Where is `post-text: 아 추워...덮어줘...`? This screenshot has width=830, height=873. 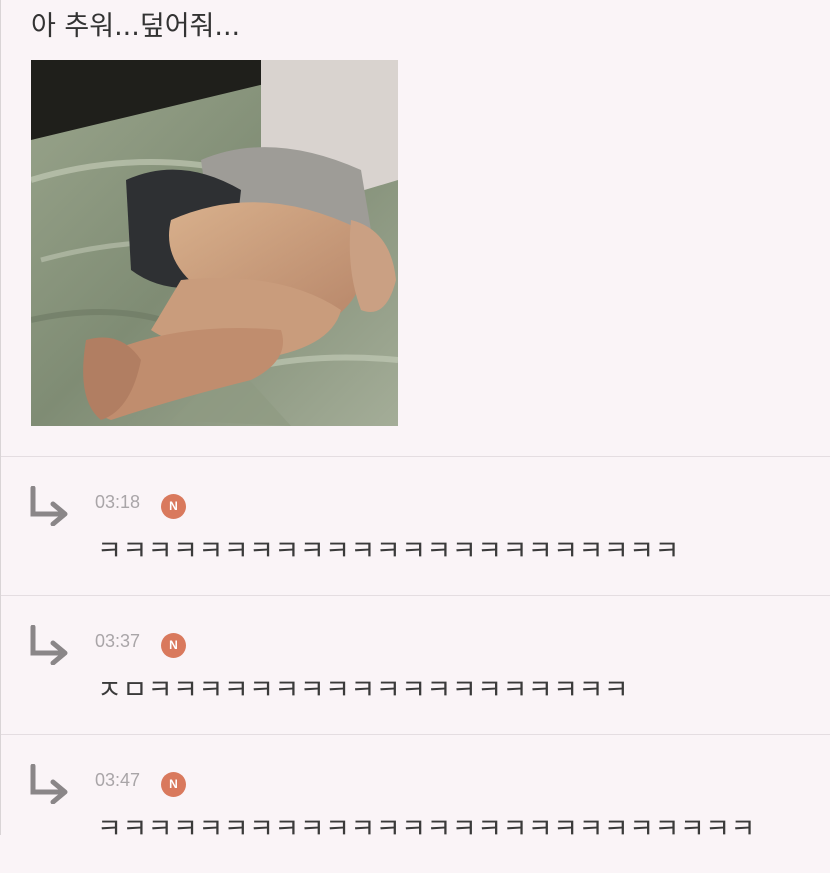 post-text: 아 추워...덮어줘... is located at coordinates (136, 26).